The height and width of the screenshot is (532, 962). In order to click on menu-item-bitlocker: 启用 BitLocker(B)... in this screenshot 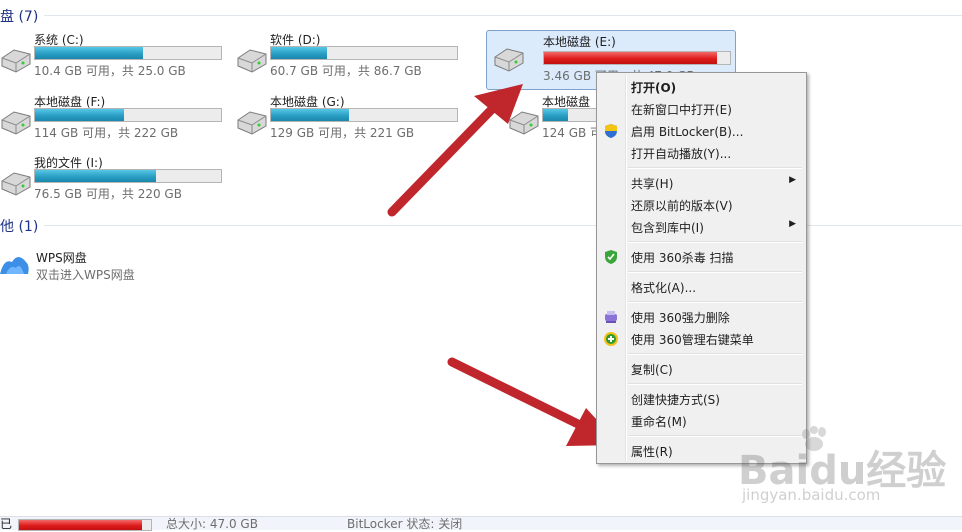, I will do `click(701, 131)`.